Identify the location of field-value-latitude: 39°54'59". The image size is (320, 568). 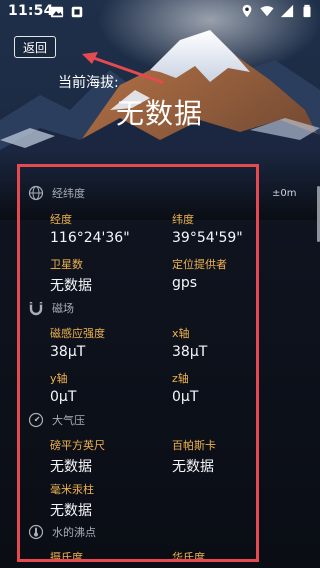
(207, 238).